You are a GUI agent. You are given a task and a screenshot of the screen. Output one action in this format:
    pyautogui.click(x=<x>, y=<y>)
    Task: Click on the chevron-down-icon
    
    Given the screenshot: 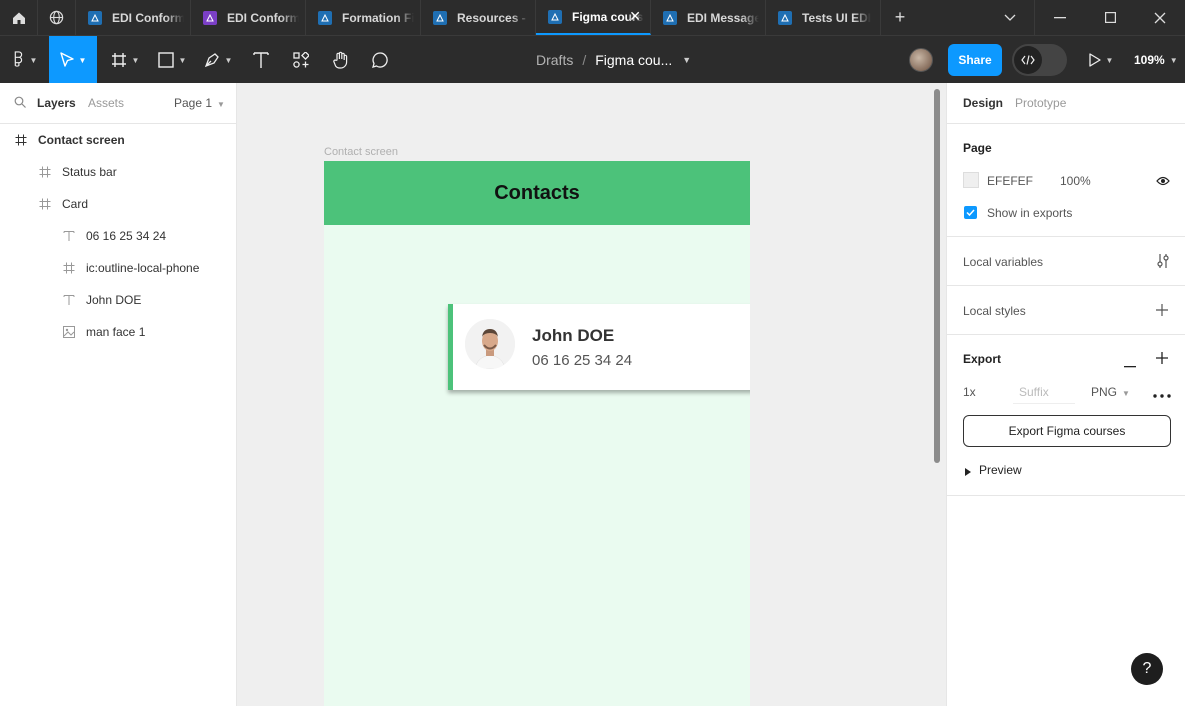 What is the action you would take?
    pyautogui.click(x=1010, y=17)
    